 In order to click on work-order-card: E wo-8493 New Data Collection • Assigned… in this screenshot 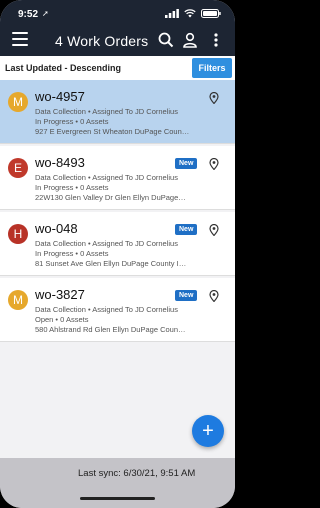, I will do `click(117, 178)`.